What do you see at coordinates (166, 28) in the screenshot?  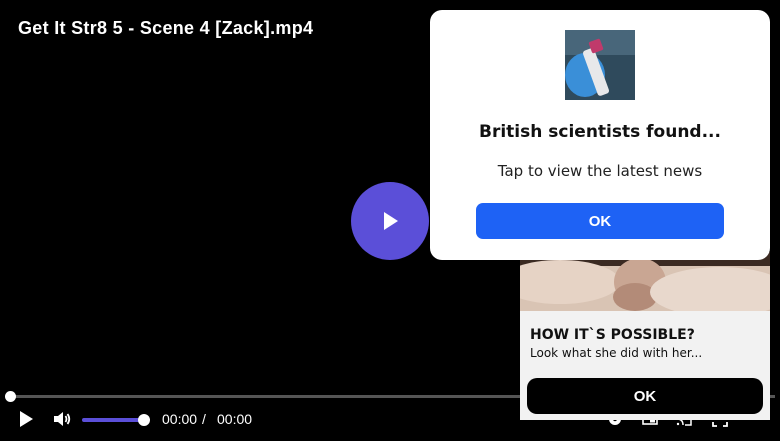 I see `video-title: Get It Str8 5 - Scene 4 [Zack].mp4` at bounding box center [166, 28].